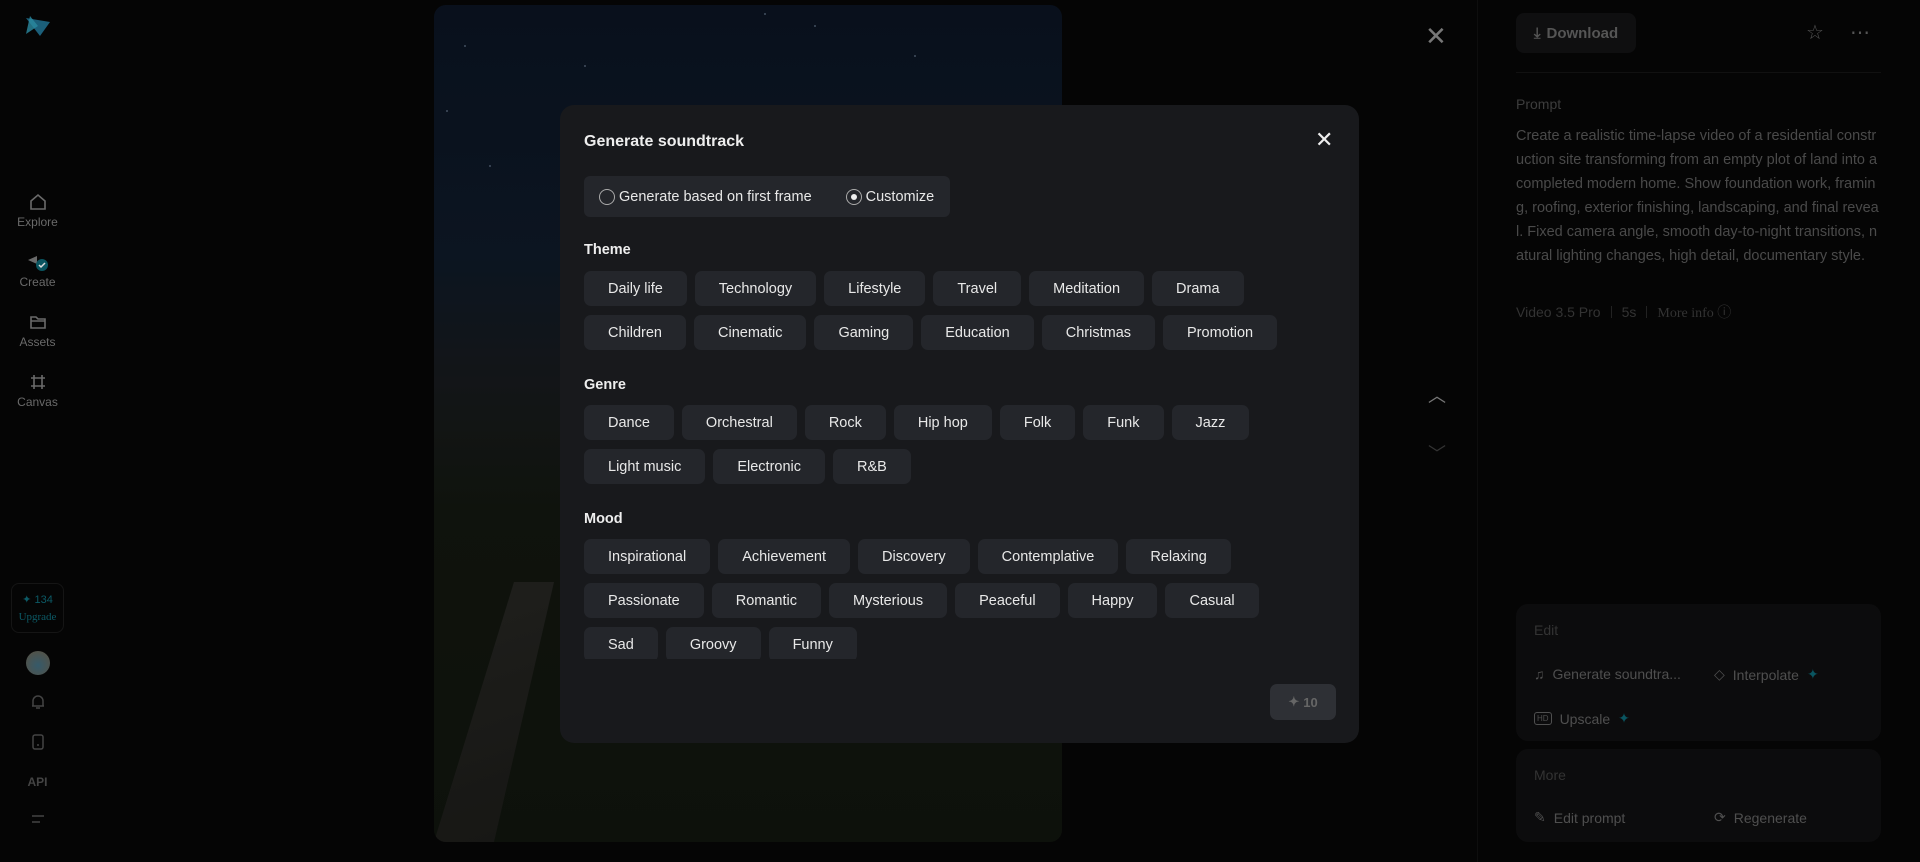 This screenshot has height=862, width=1920. I want to click on mood-chip: Relaxing, so click(1178, 556).